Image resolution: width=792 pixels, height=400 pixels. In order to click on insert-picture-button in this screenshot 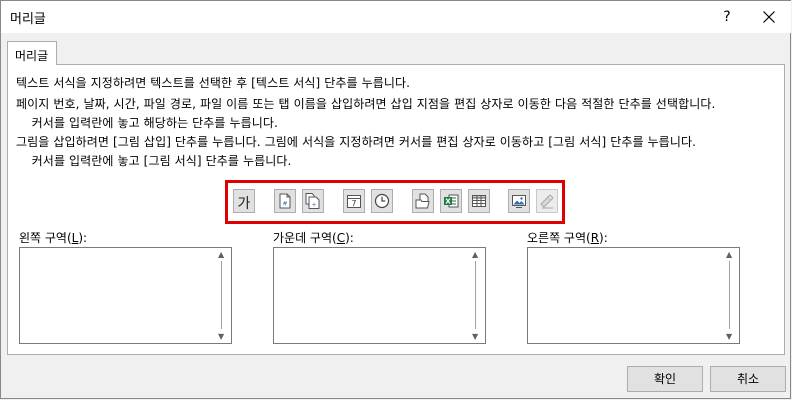, I will do `click(519, 201)`.